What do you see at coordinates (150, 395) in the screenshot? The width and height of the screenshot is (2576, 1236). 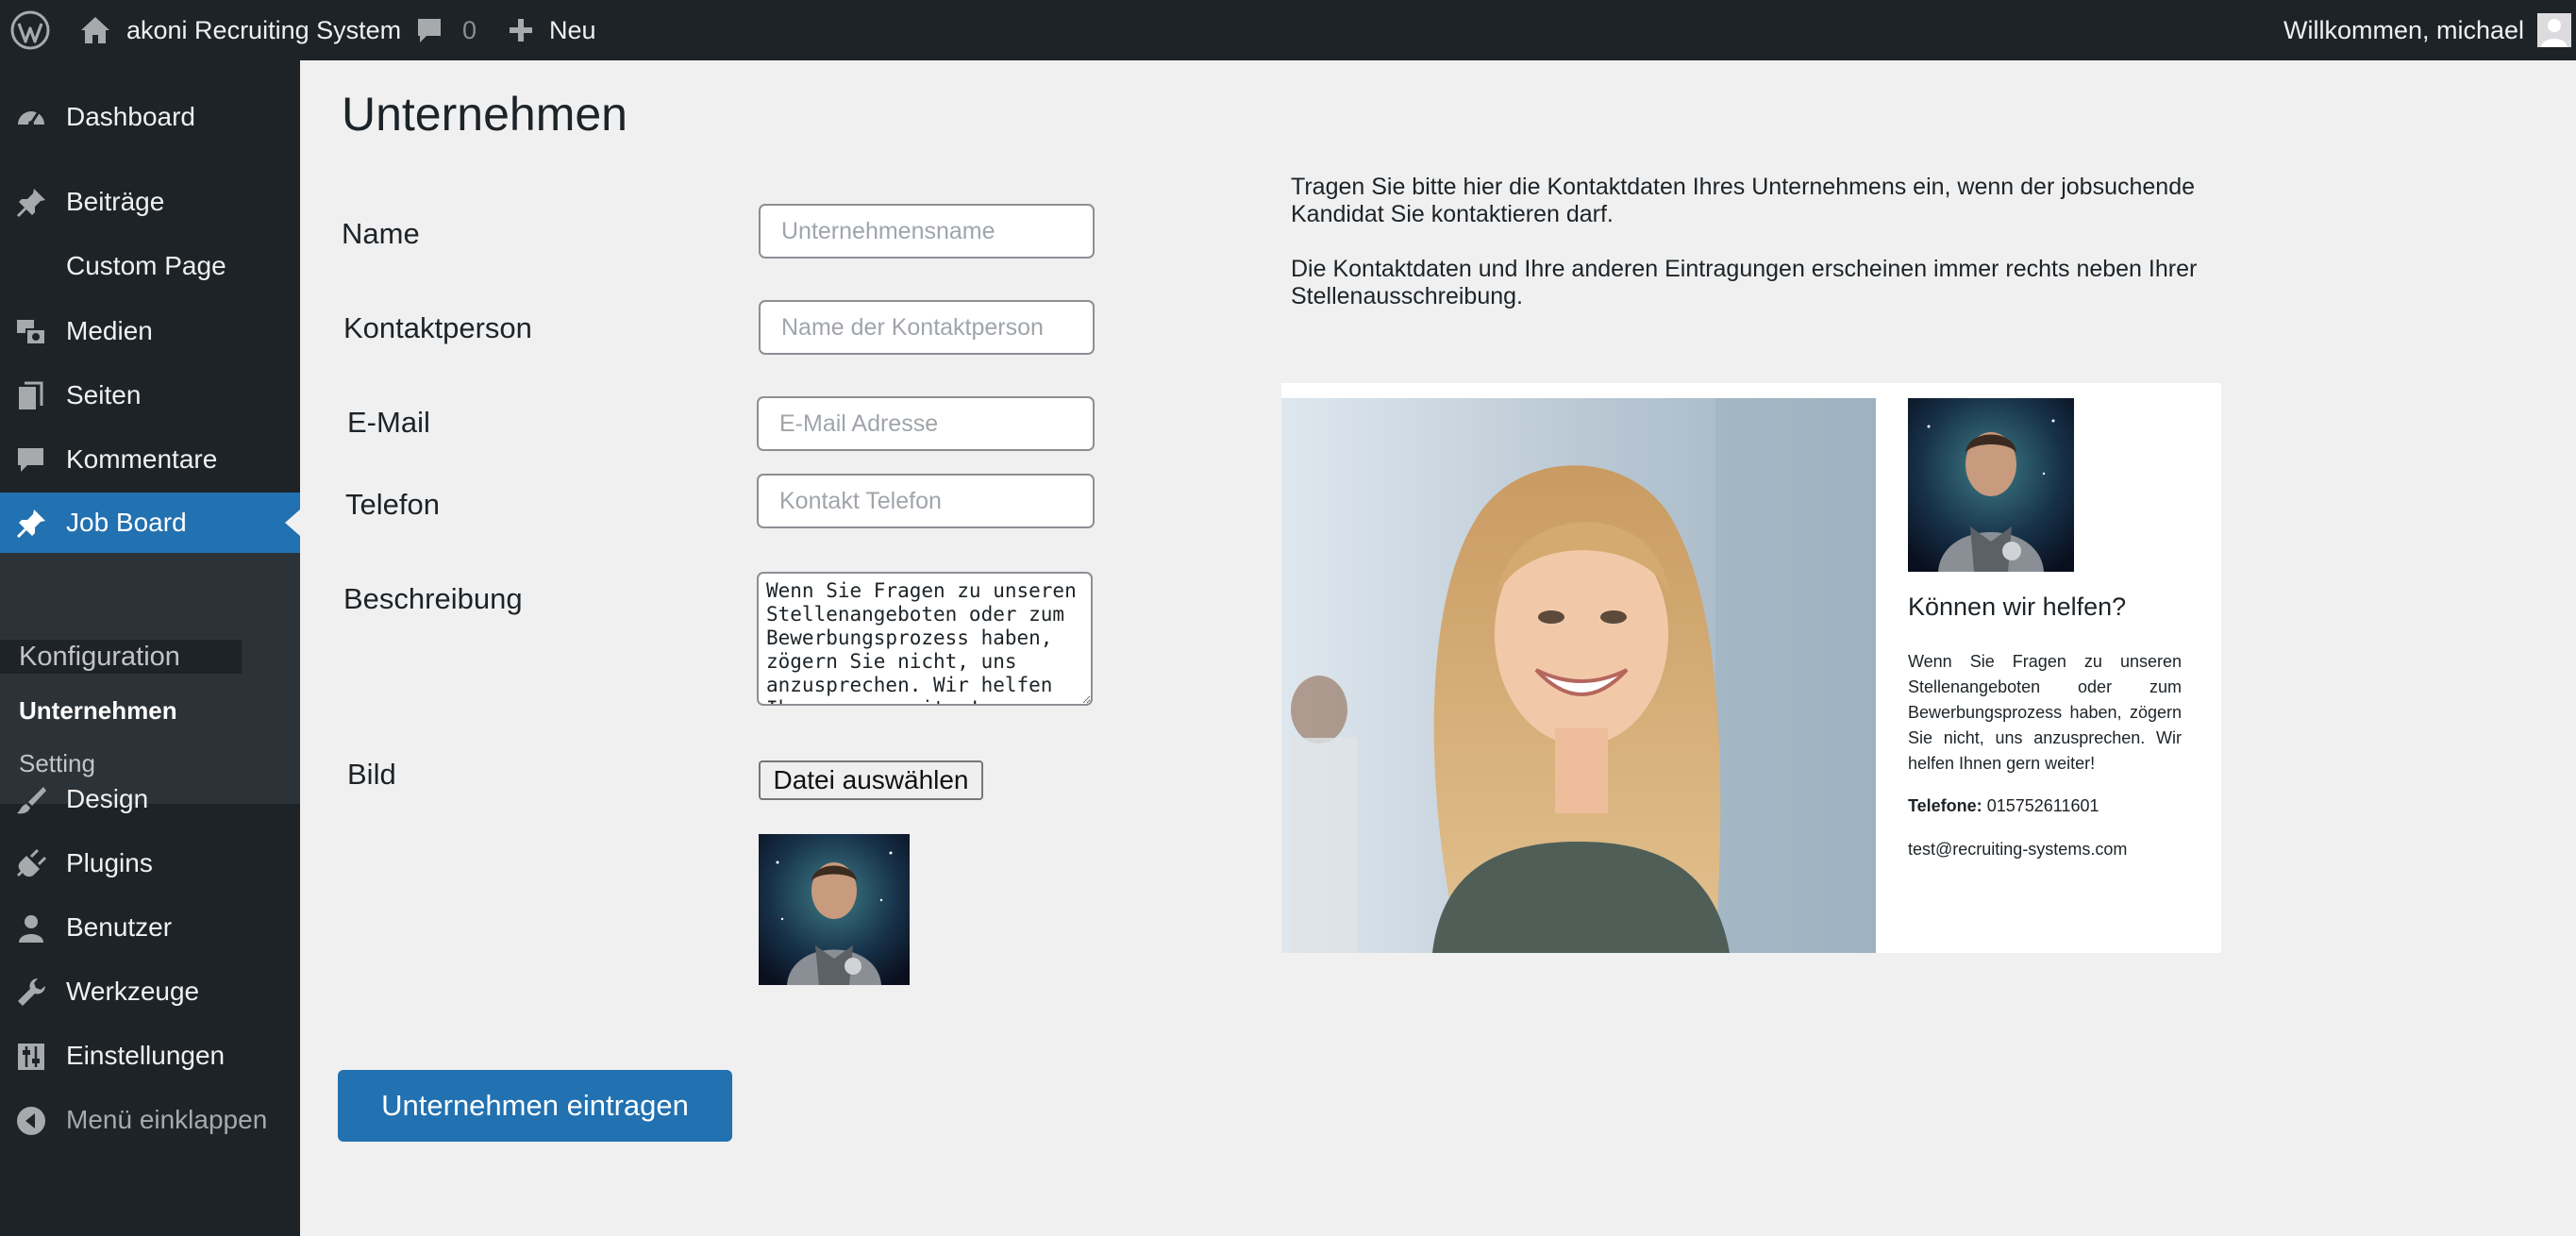 I see `sidebar-item-pages: Seiten` at bounding box center [150, 395].